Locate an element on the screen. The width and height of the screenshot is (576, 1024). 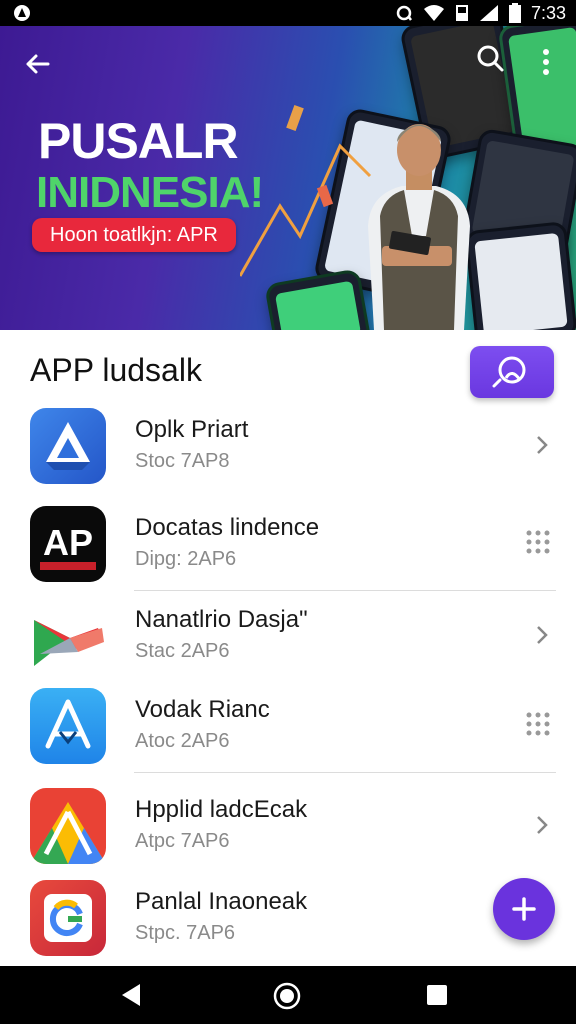
app-subtitle: Stpc. 7AP6 is located at coordinates (185, 933).